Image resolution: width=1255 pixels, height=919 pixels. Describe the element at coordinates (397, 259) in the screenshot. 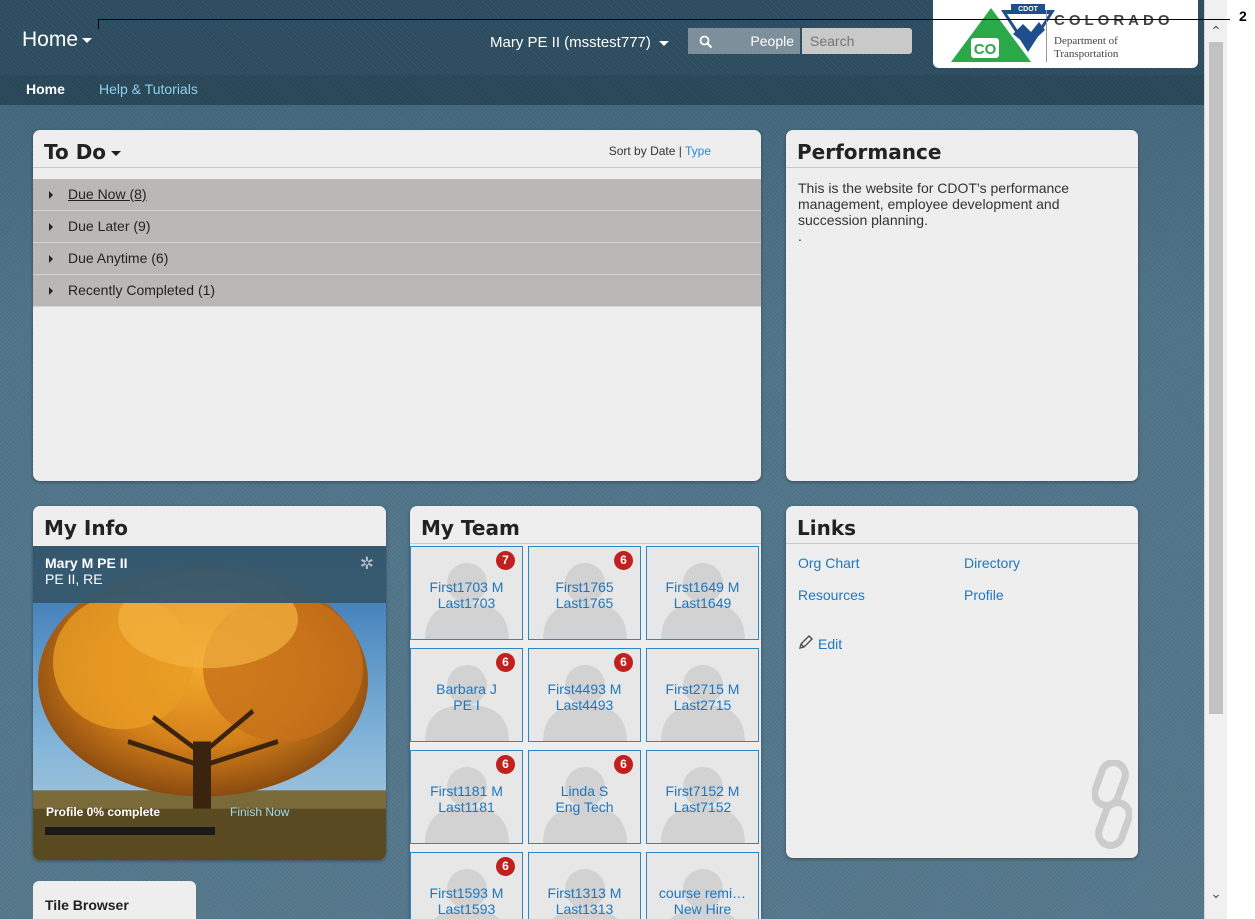

I see `todo-row-due-anytime: Due Anytime (6)` at that location.